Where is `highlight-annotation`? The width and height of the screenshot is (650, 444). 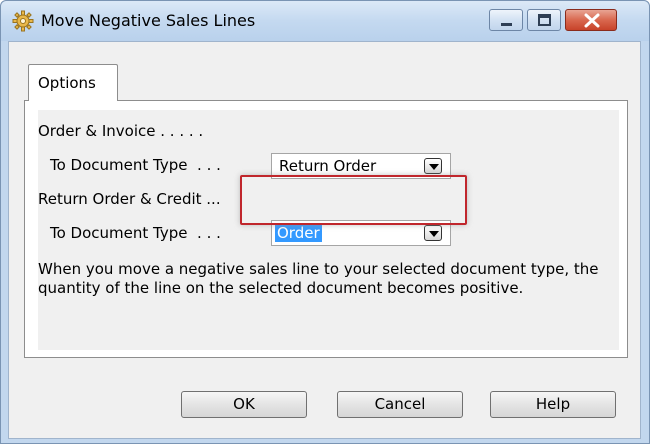 highlight-annotation is located at coordinates (353, 200).